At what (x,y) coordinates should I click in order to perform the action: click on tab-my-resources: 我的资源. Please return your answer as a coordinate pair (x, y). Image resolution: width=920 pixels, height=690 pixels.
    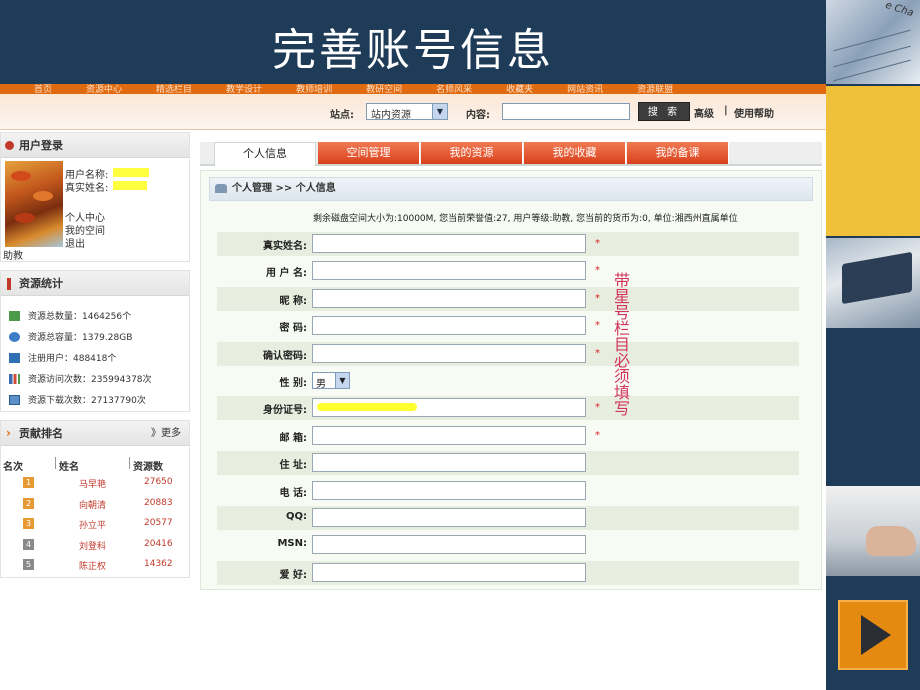
    Looking at the image, I should click on (472, 153).